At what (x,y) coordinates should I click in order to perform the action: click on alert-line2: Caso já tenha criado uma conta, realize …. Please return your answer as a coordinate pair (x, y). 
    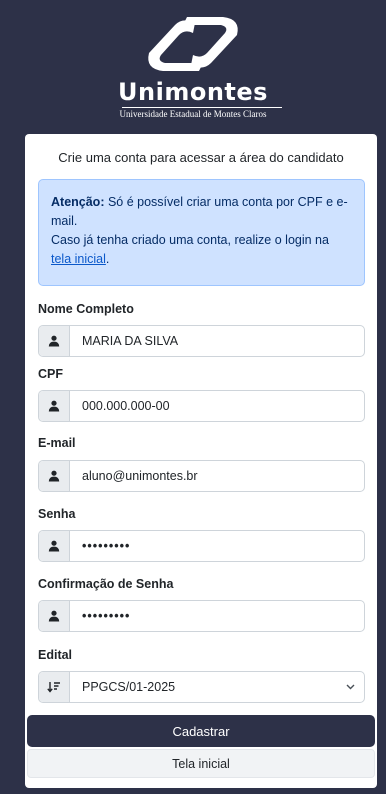
    Looking at the image, I should click on (190, 240).